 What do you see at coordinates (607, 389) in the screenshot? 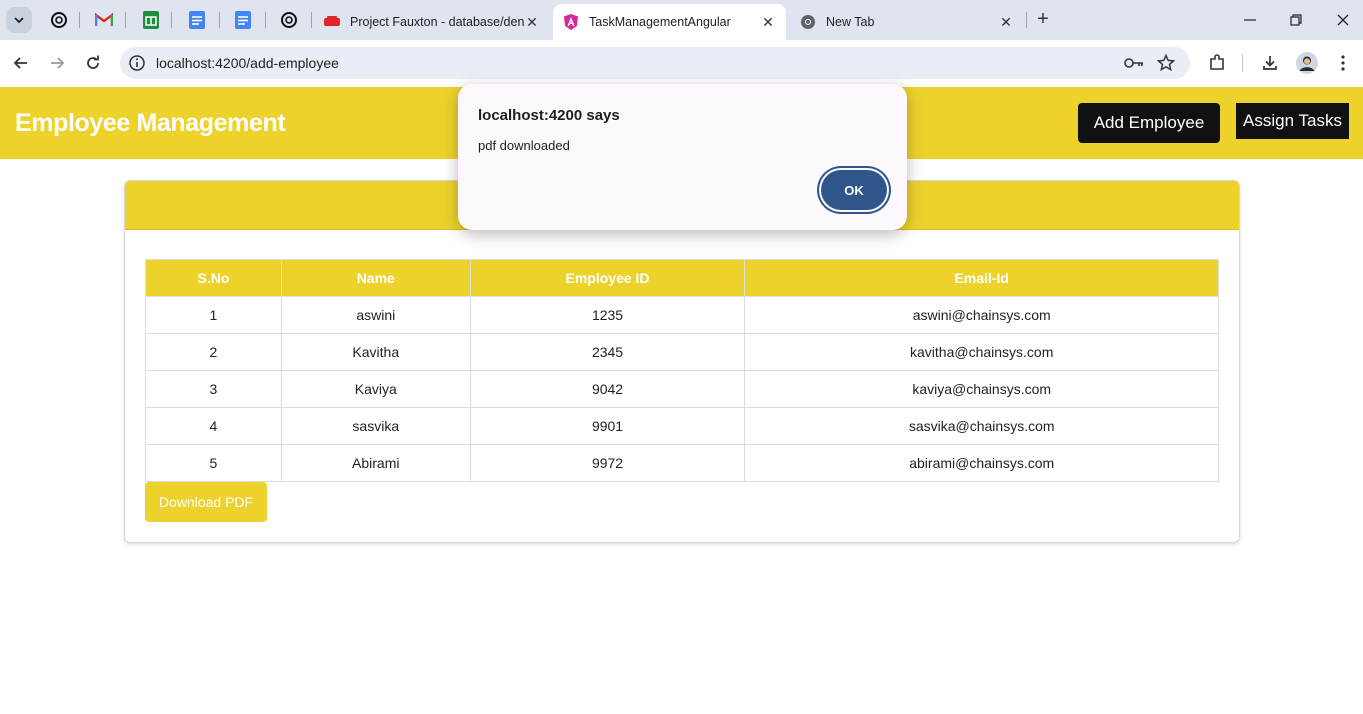
I see `cell-employee-id: 9042` at bounding box center [607, 389].